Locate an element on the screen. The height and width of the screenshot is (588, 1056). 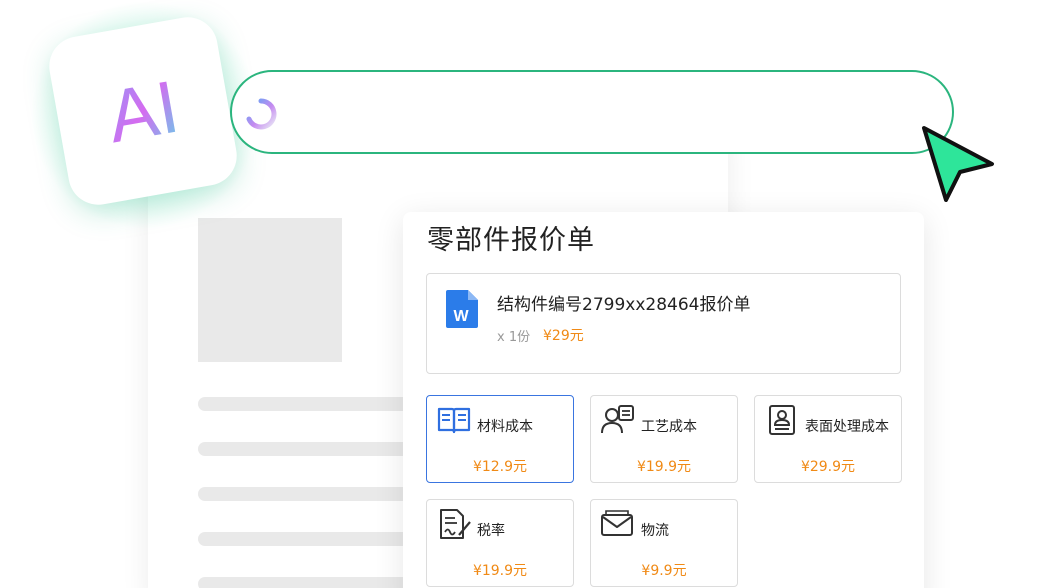
quote-file: W 结构件编号2799xx28464报价单 x 1份 ¥29元 is located at coordinates (663, 323).